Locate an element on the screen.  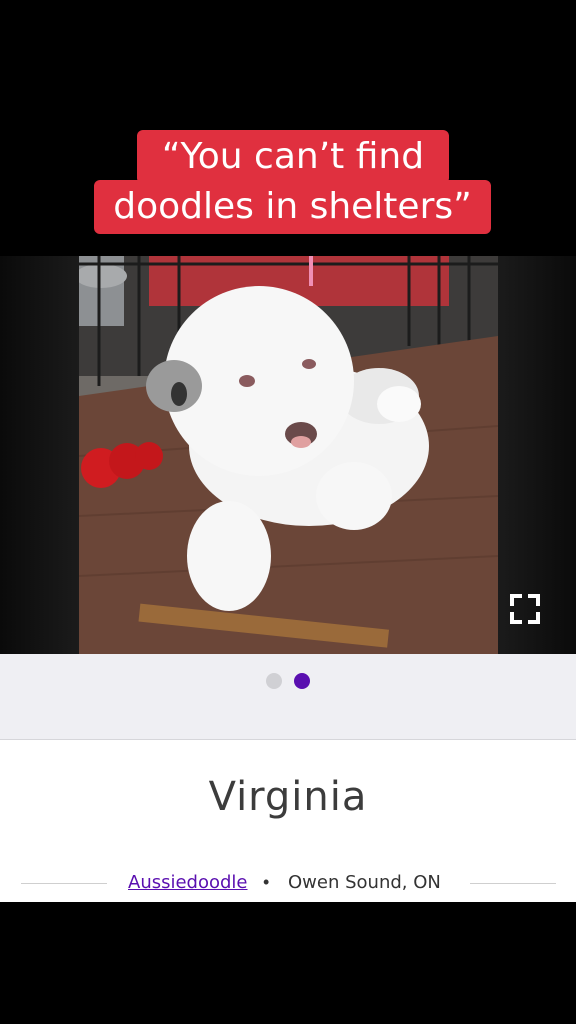
pet-location: Owen Sound, ON is located at coordinates (364, 882).